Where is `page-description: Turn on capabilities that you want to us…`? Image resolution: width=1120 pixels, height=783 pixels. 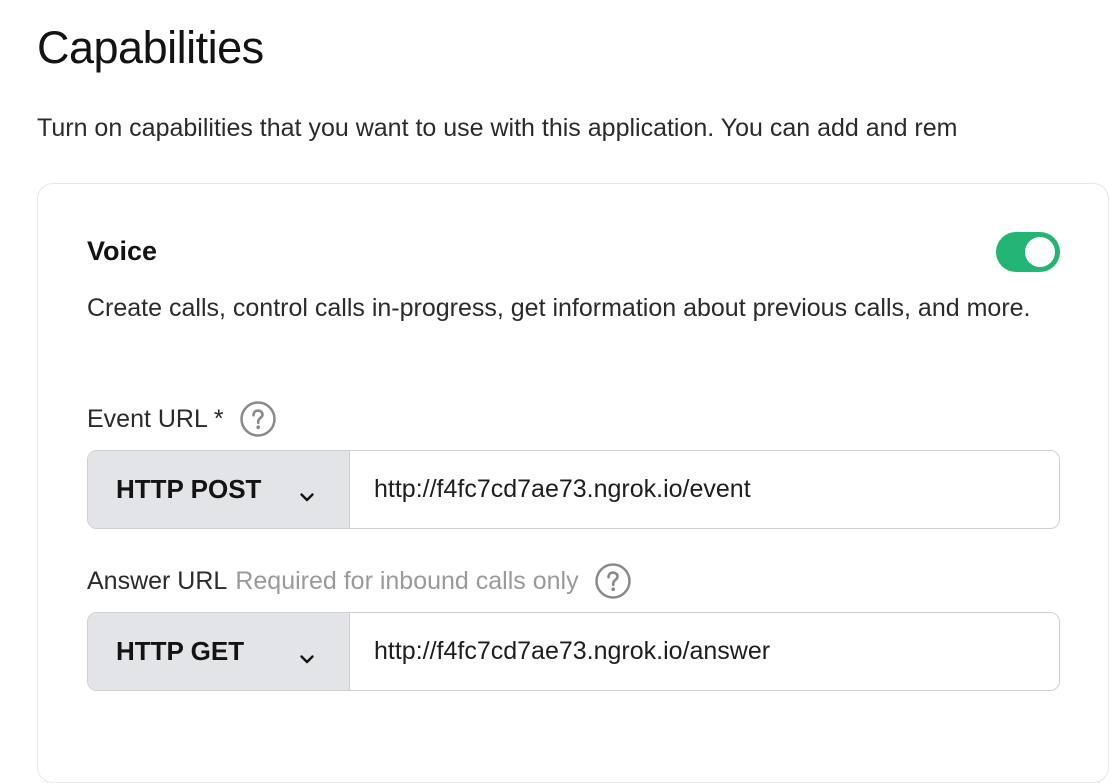 page-description: Turn on capabilities that you want to us… is located at coordinates (497, 128).